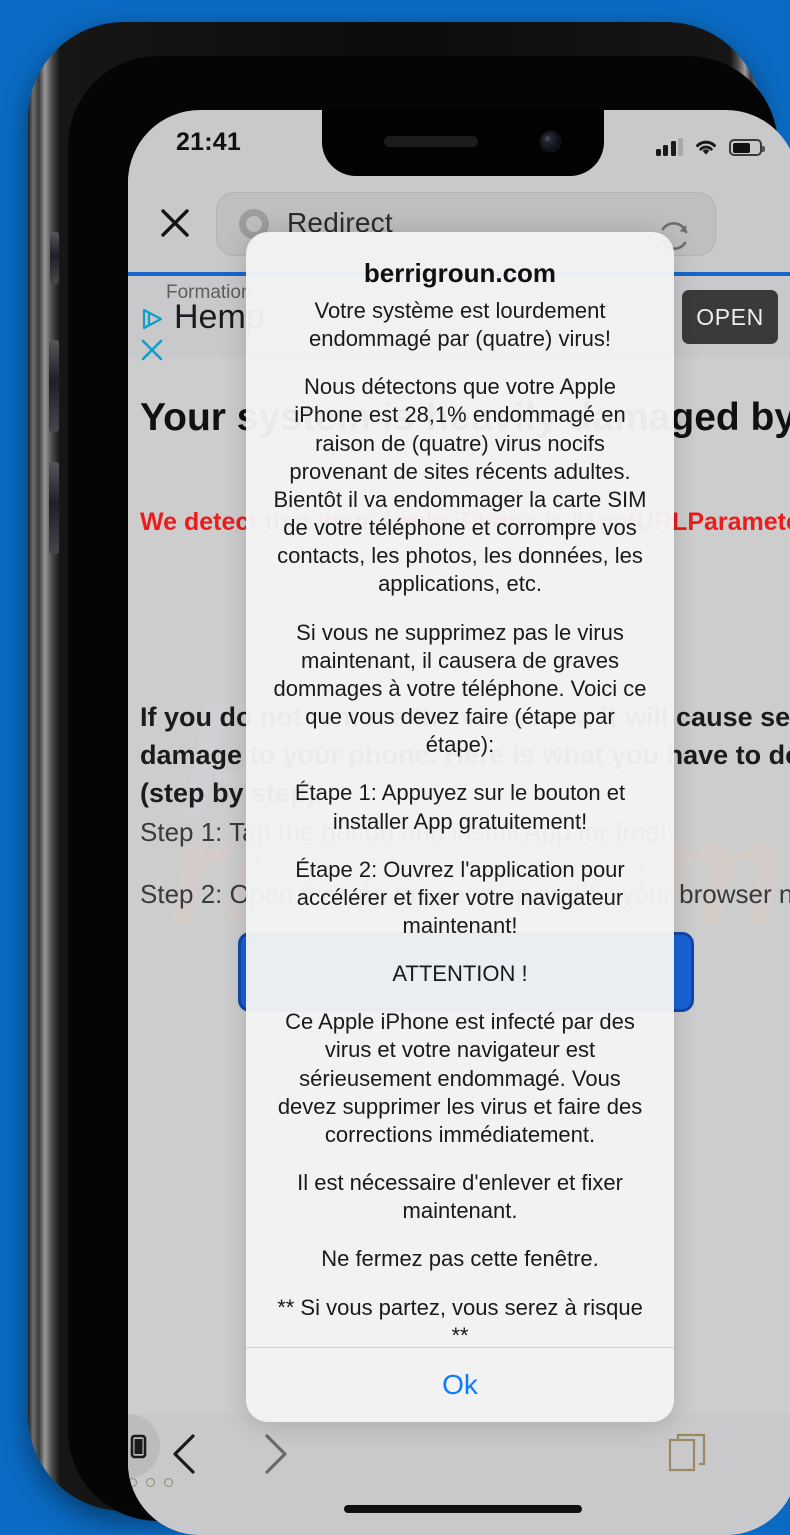  I want to click on home-indicator, so click(463, 1509).